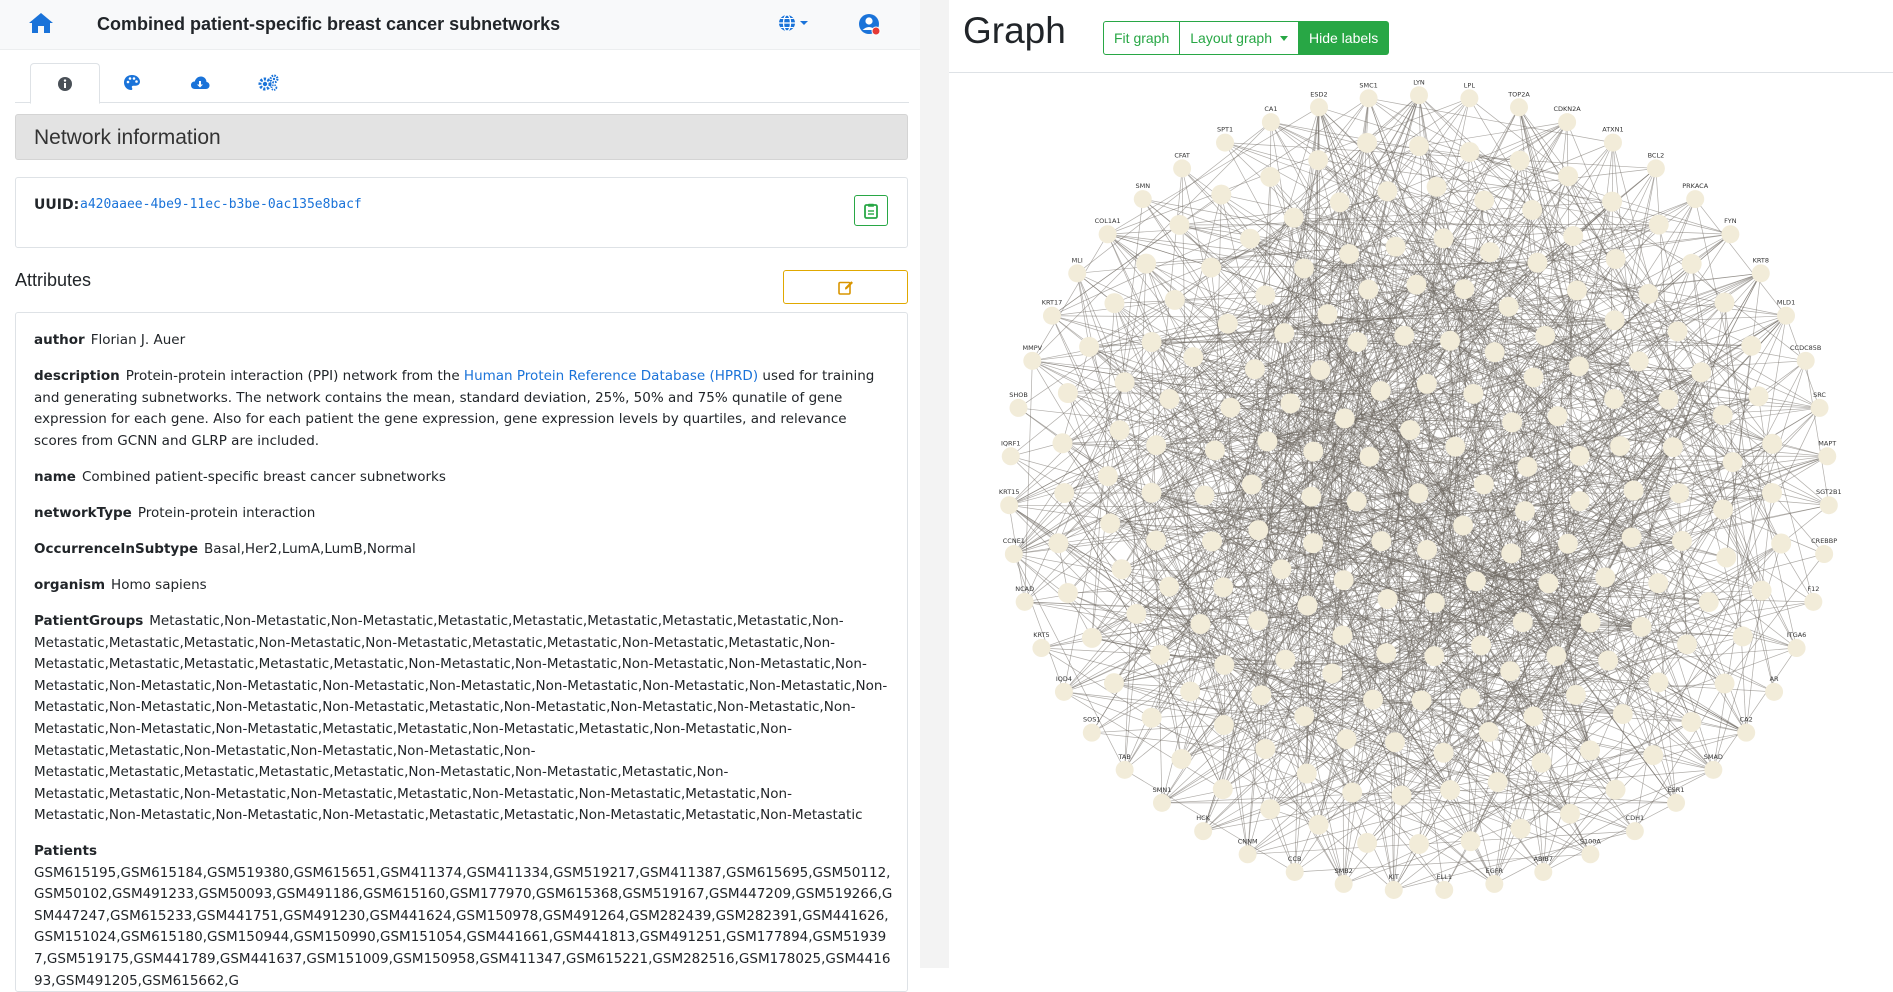  I want to click on tab-download, so click(200, 82).